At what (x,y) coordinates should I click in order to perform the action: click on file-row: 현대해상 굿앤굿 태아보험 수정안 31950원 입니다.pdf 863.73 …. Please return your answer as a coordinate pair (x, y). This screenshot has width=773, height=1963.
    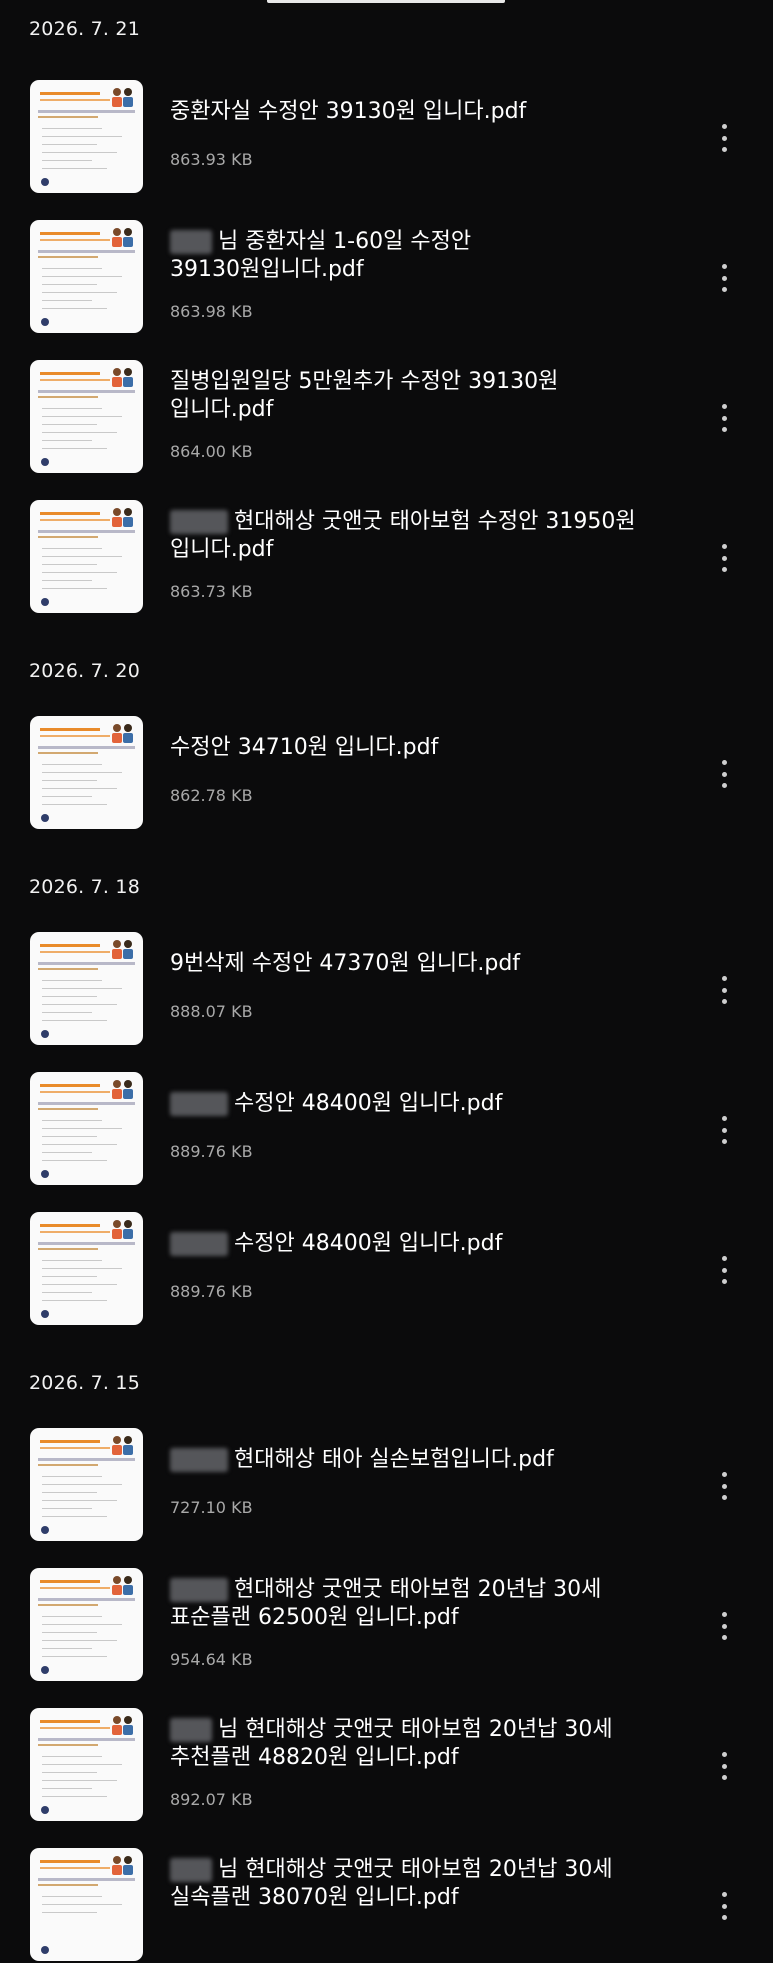
    Looking at the image, I should click on (386, 557).